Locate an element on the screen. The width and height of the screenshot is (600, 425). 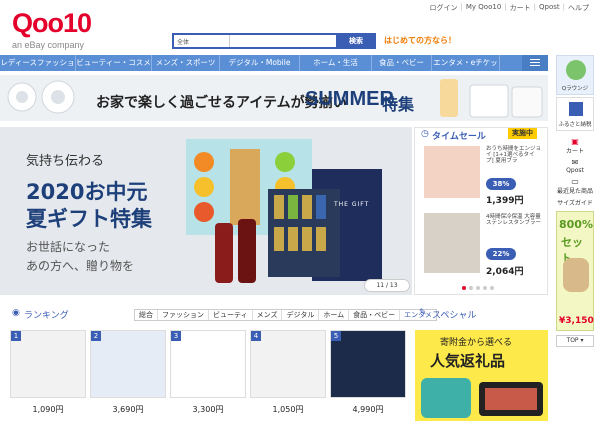
sidebar-ad: 800% セット ¥3,150 is located at coordinates (575, 271).